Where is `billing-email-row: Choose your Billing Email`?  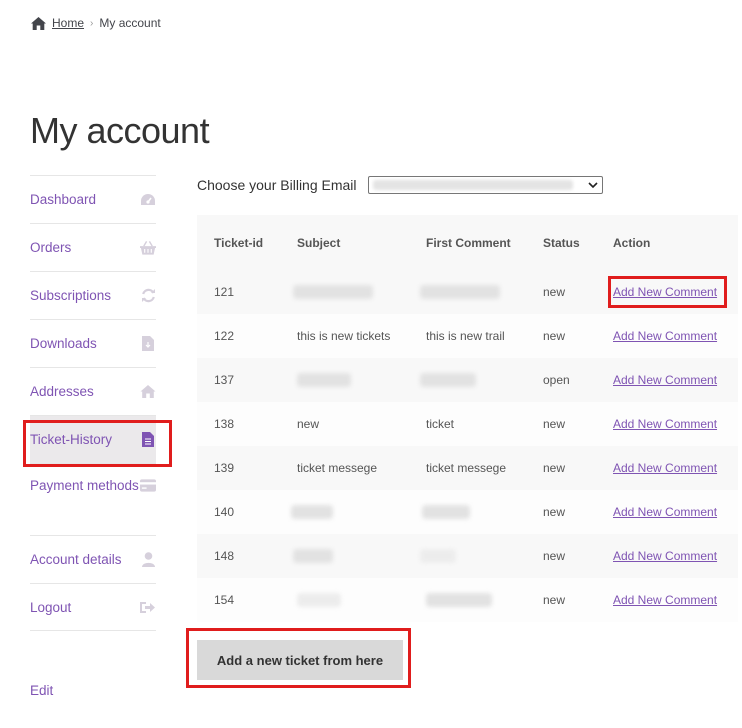 billing-email-row: Choose your Billing Email is located at coordinates (400, 185).